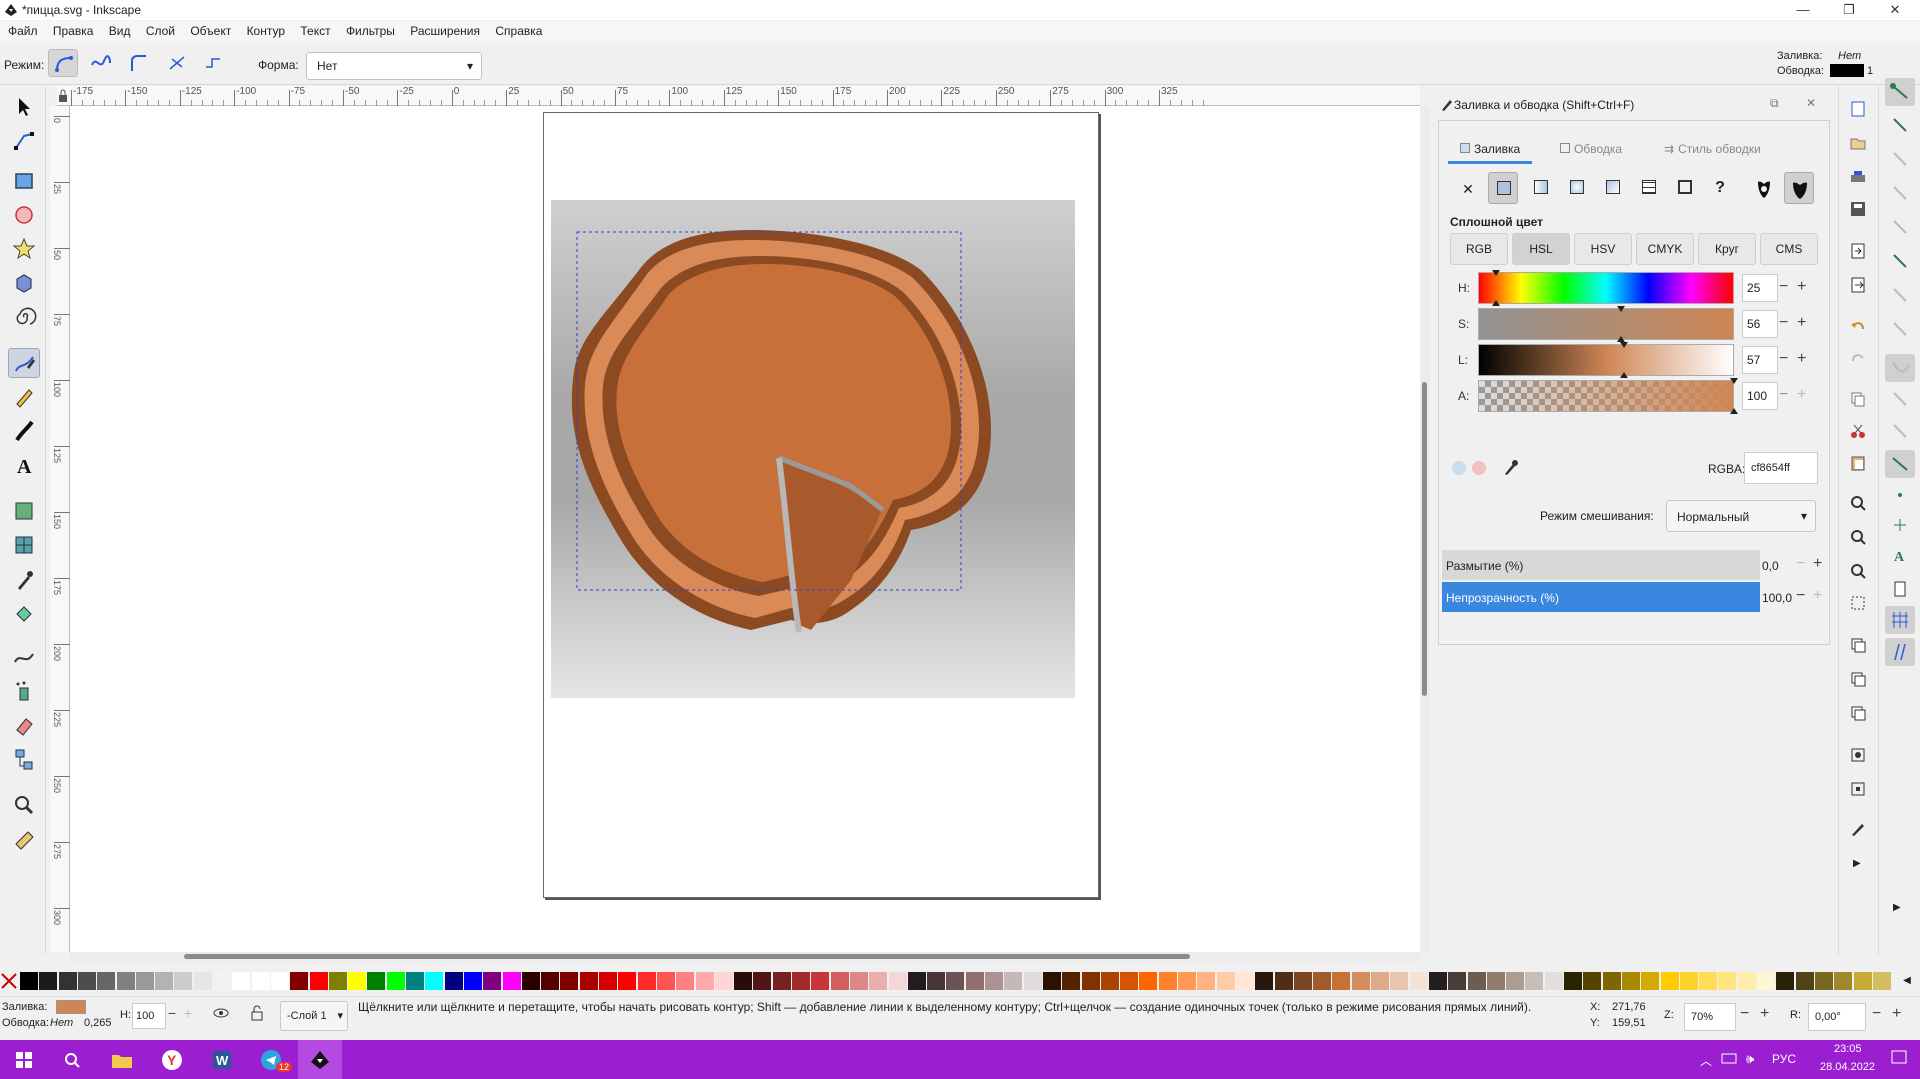  What do you see at coordinates (24, 691) in the screenshot?
I see `spray-tool-icon` at bounding box center [24, 691].